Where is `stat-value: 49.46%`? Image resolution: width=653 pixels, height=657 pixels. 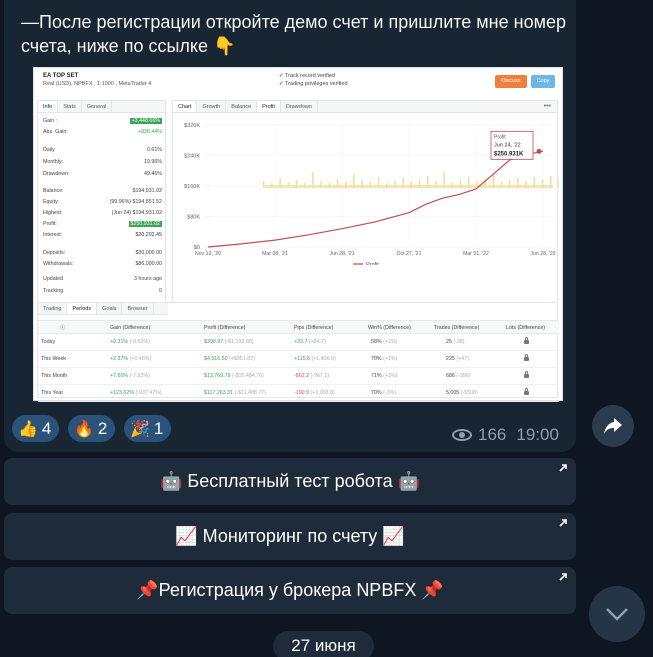
stat-value: 49.46% is located at coordinates (153, 174).